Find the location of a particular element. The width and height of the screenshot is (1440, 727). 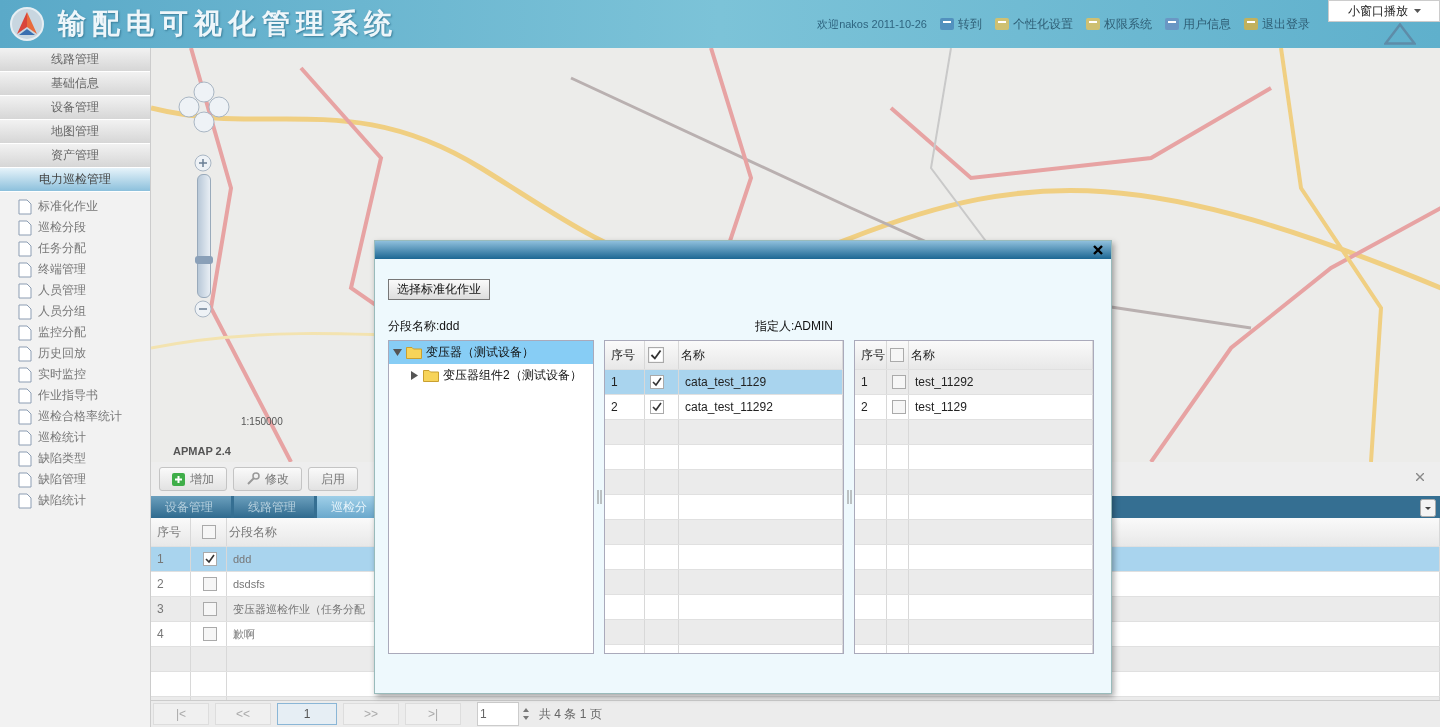

tree-item: 巡检统计 is located at coordinates (62, 437).